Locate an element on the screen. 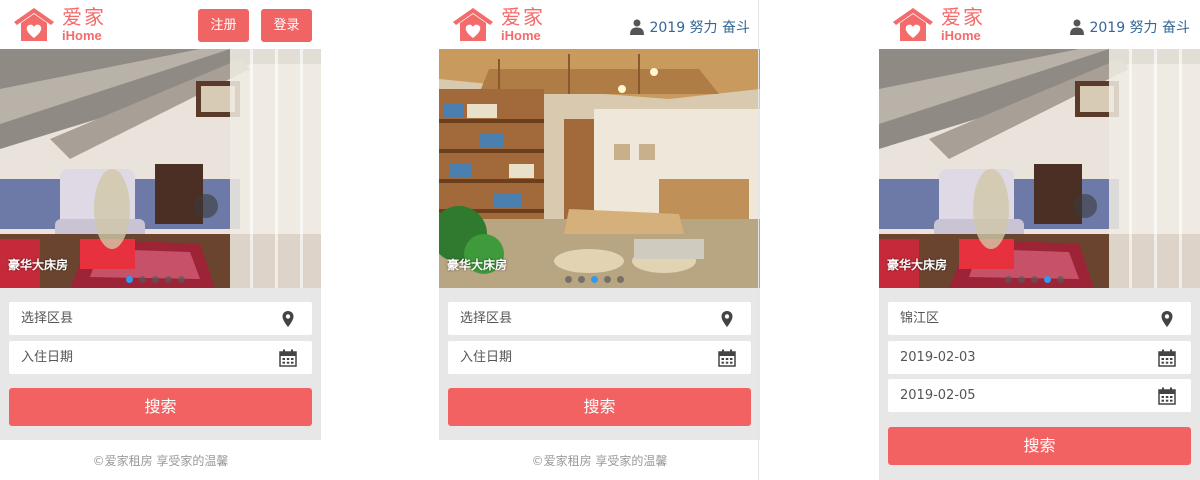 The width and height of the screenshot is (1200, 480). end-date-value: 2019-02-05 is located at coordinates (938, 395).